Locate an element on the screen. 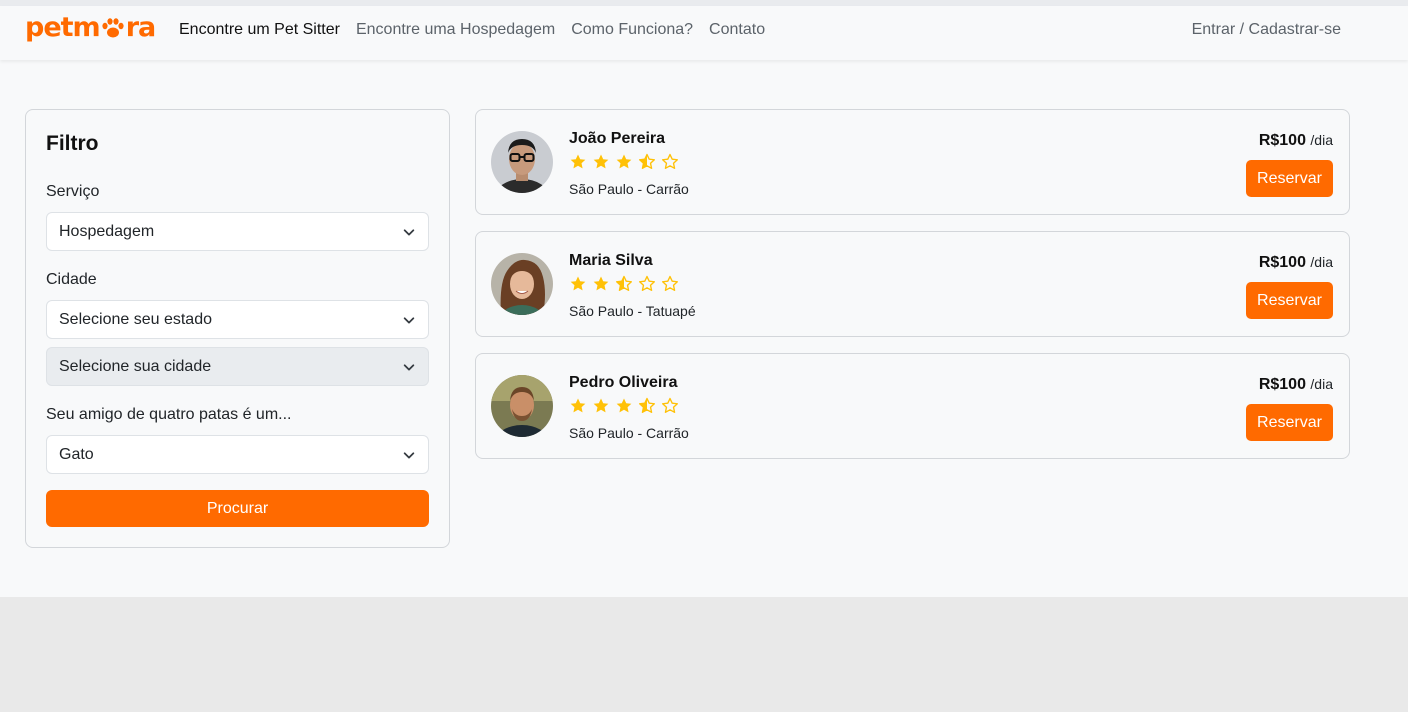 Image resolution: width=1408 pixels, height=712 pixels. sitter-location: São Paulo - Tatuapé is located at coordinates (632, 311).